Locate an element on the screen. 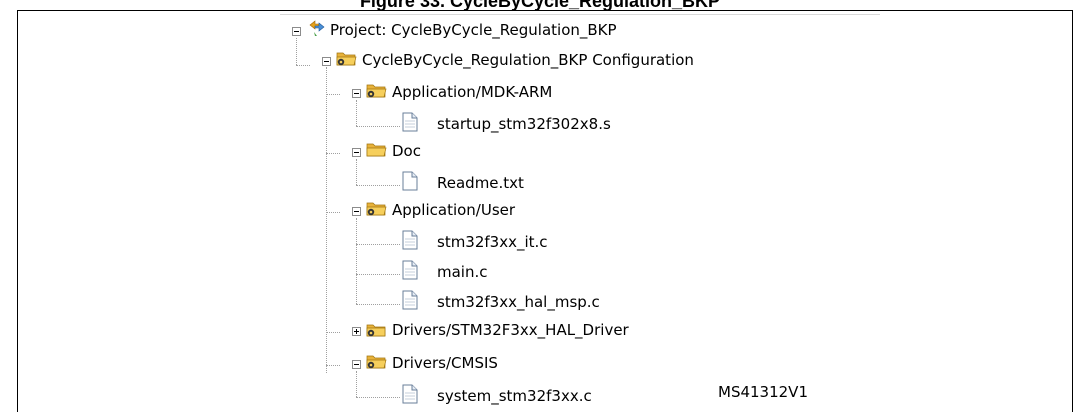 The height and width of the screenshot is (412, 1080). tree-panel-border is located at coordinates (580, 14).